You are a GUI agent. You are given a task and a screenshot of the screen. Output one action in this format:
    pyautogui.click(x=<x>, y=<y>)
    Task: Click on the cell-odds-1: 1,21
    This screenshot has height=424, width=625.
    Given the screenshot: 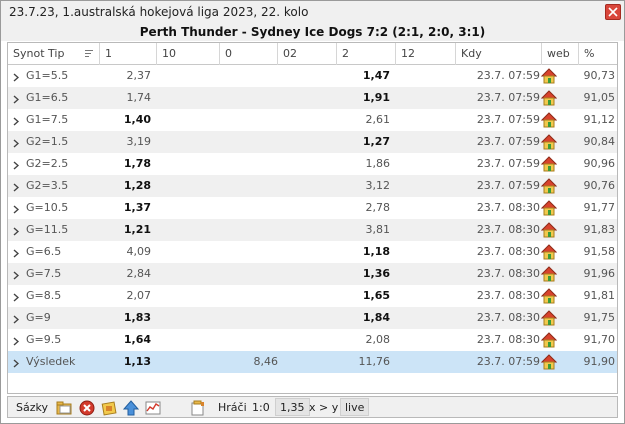 What is the action you would take?
    pyautogui.click(x=128, y=230)
    